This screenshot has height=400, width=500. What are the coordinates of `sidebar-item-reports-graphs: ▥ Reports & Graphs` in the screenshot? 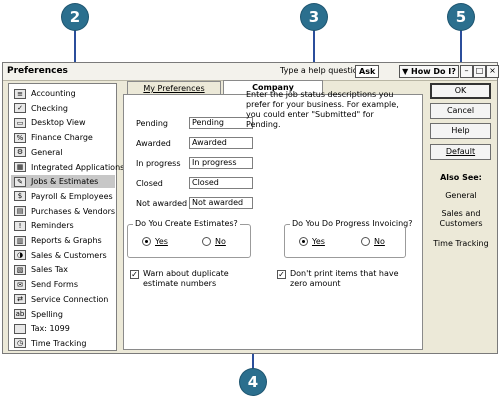 It's located at (63, 240).